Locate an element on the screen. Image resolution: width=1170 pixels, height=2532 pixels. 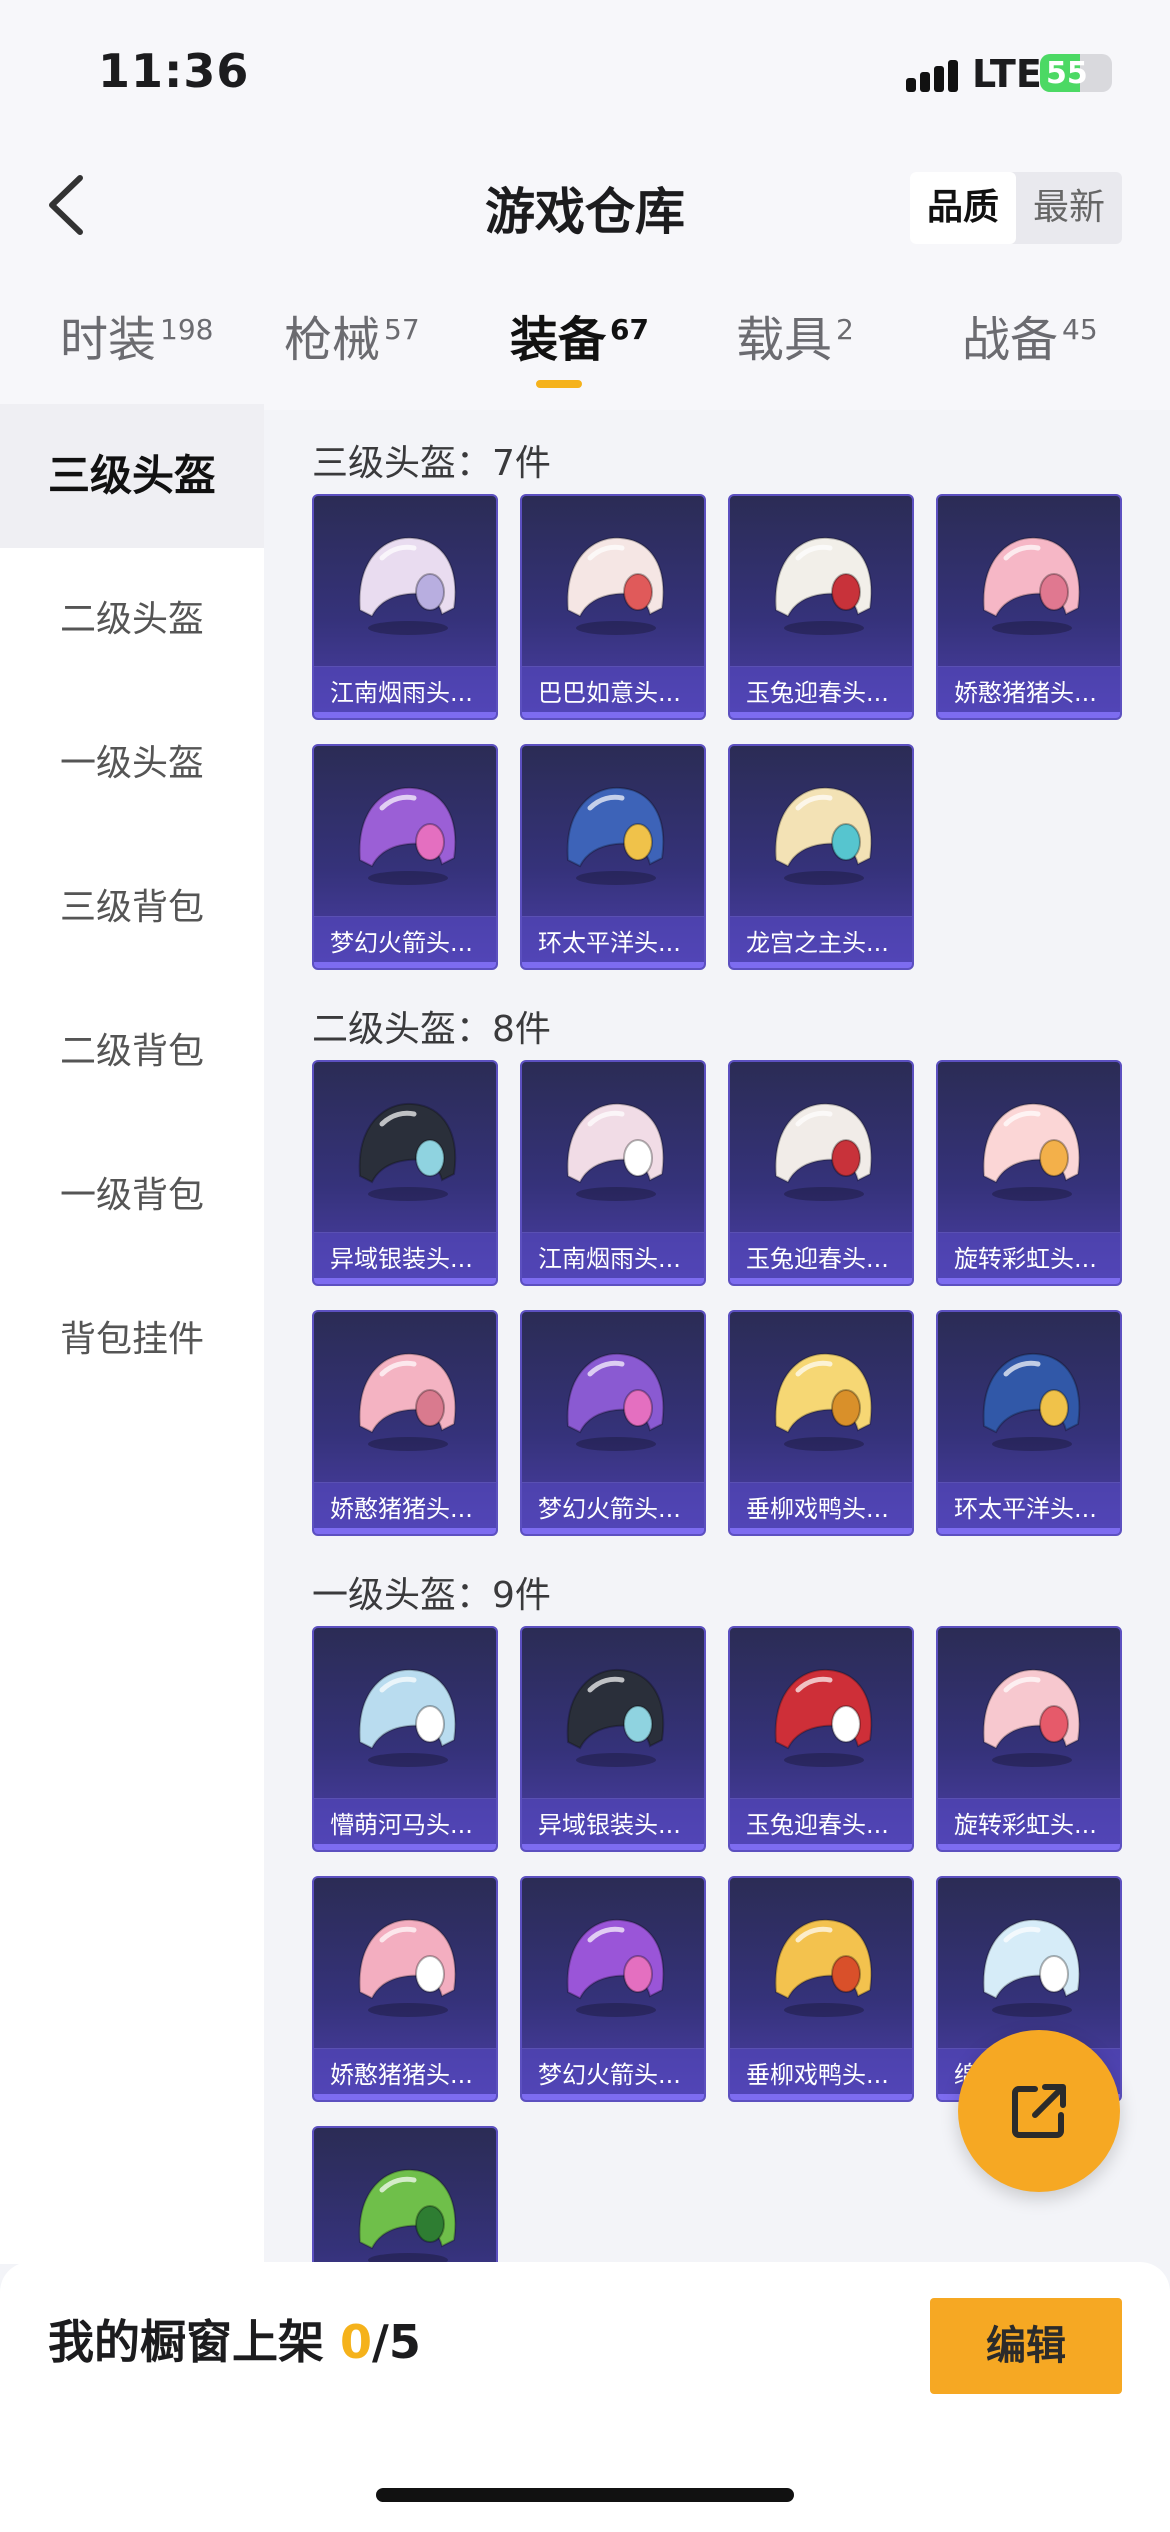
network-label: LTE is located at coordinates (1007, 74).